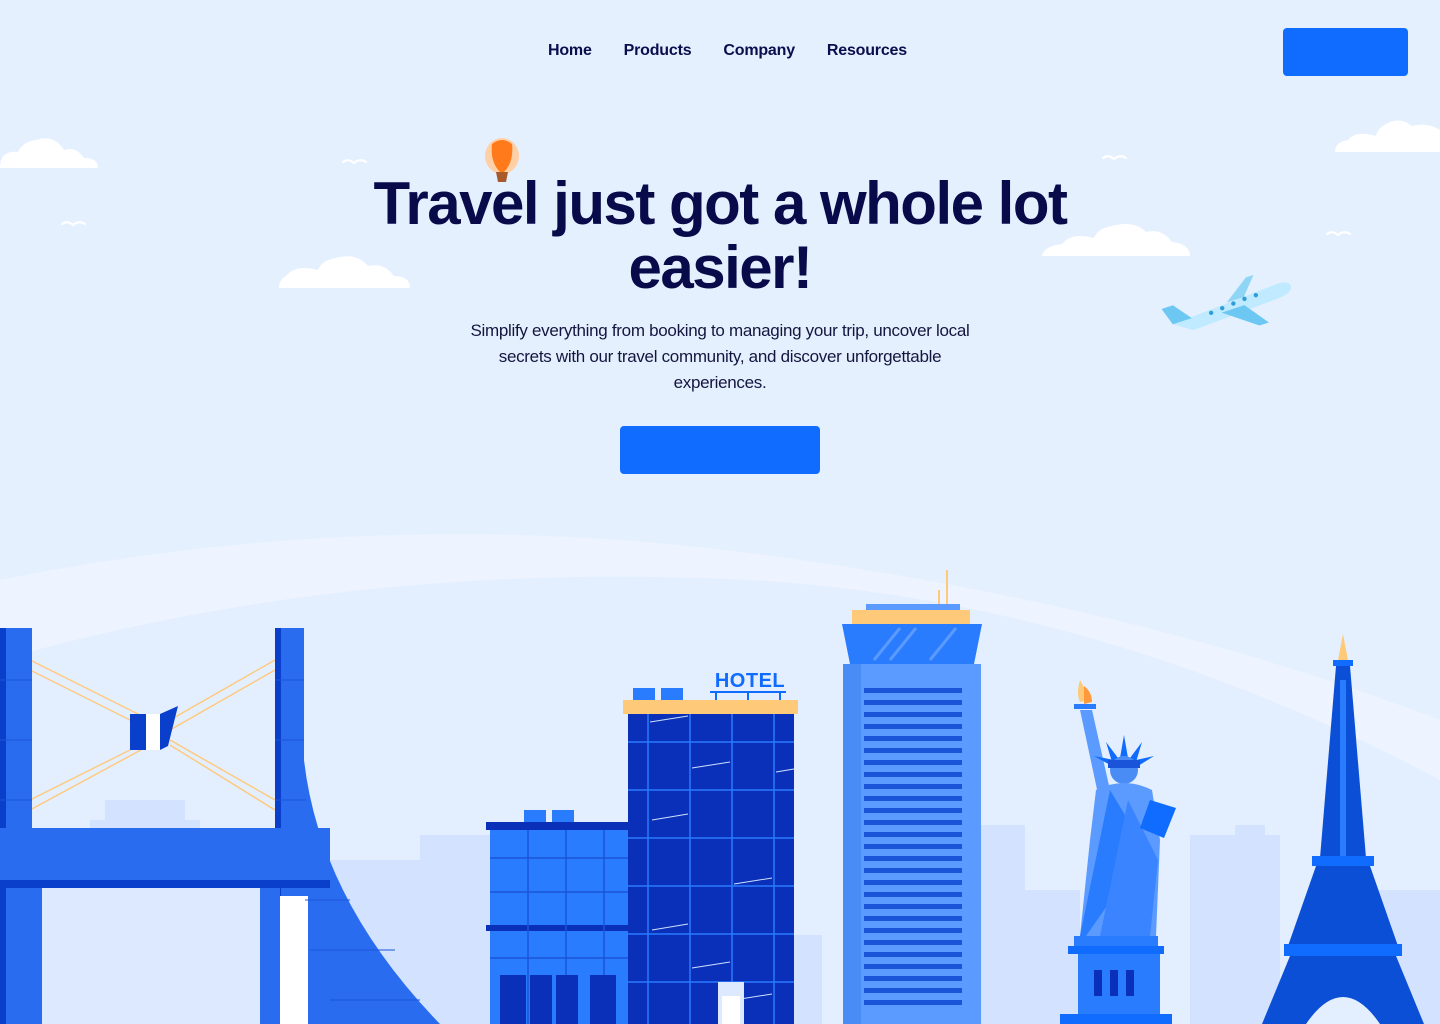 This screenshot has width=1440, height=1024. Describe the element at coordinates (750, 681) in the screenshot. I see `hotel-sign: HOTEL` at that location.